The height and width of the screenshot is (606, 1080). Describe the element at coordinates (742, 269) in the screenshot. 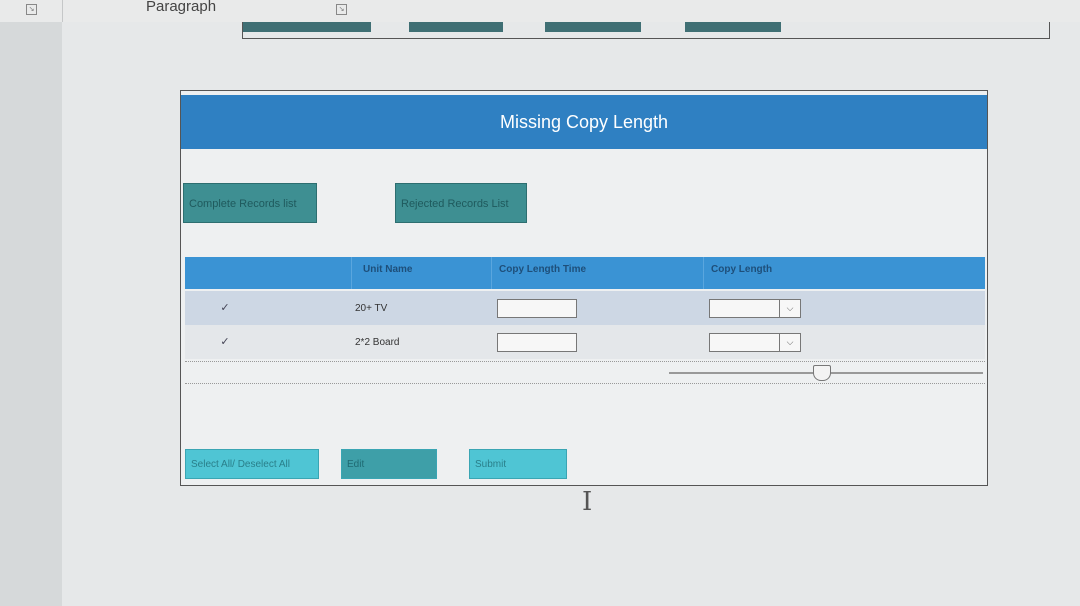

I see `column-header-copy-length: Copy Length` at that location.